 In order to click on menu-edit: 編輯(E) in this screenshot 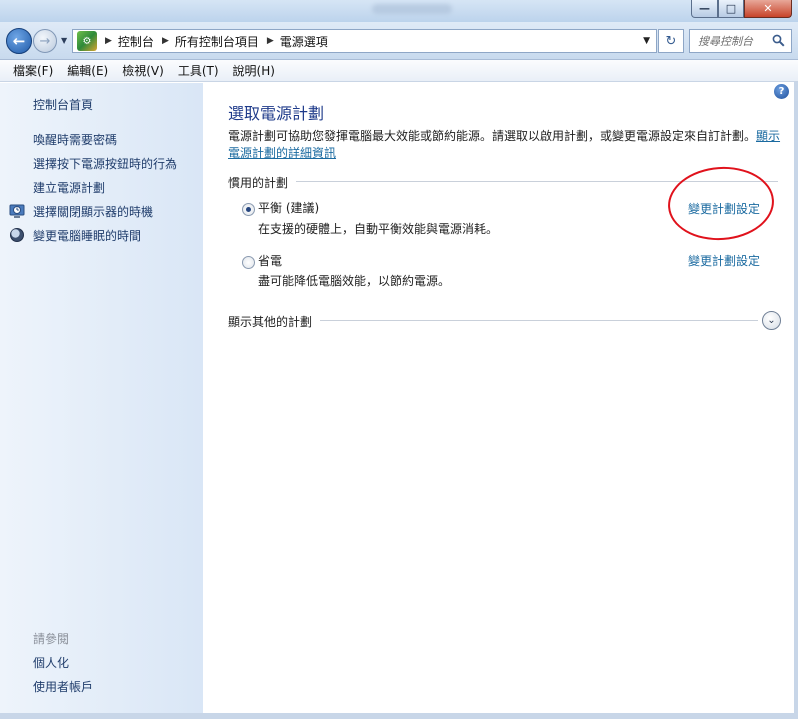, I will do `click(87, 70)`.